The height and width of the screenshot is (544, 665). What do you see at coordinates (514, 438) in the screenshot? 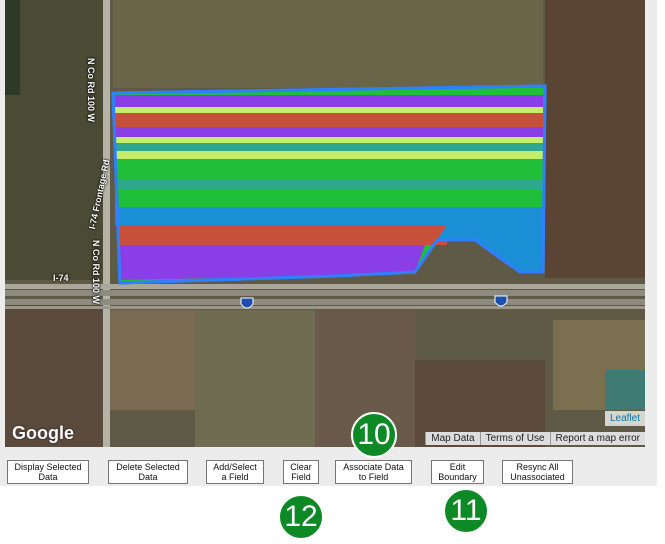
I see `terms-of-use-link: Terms of Use` at bounding box center [514, 438].